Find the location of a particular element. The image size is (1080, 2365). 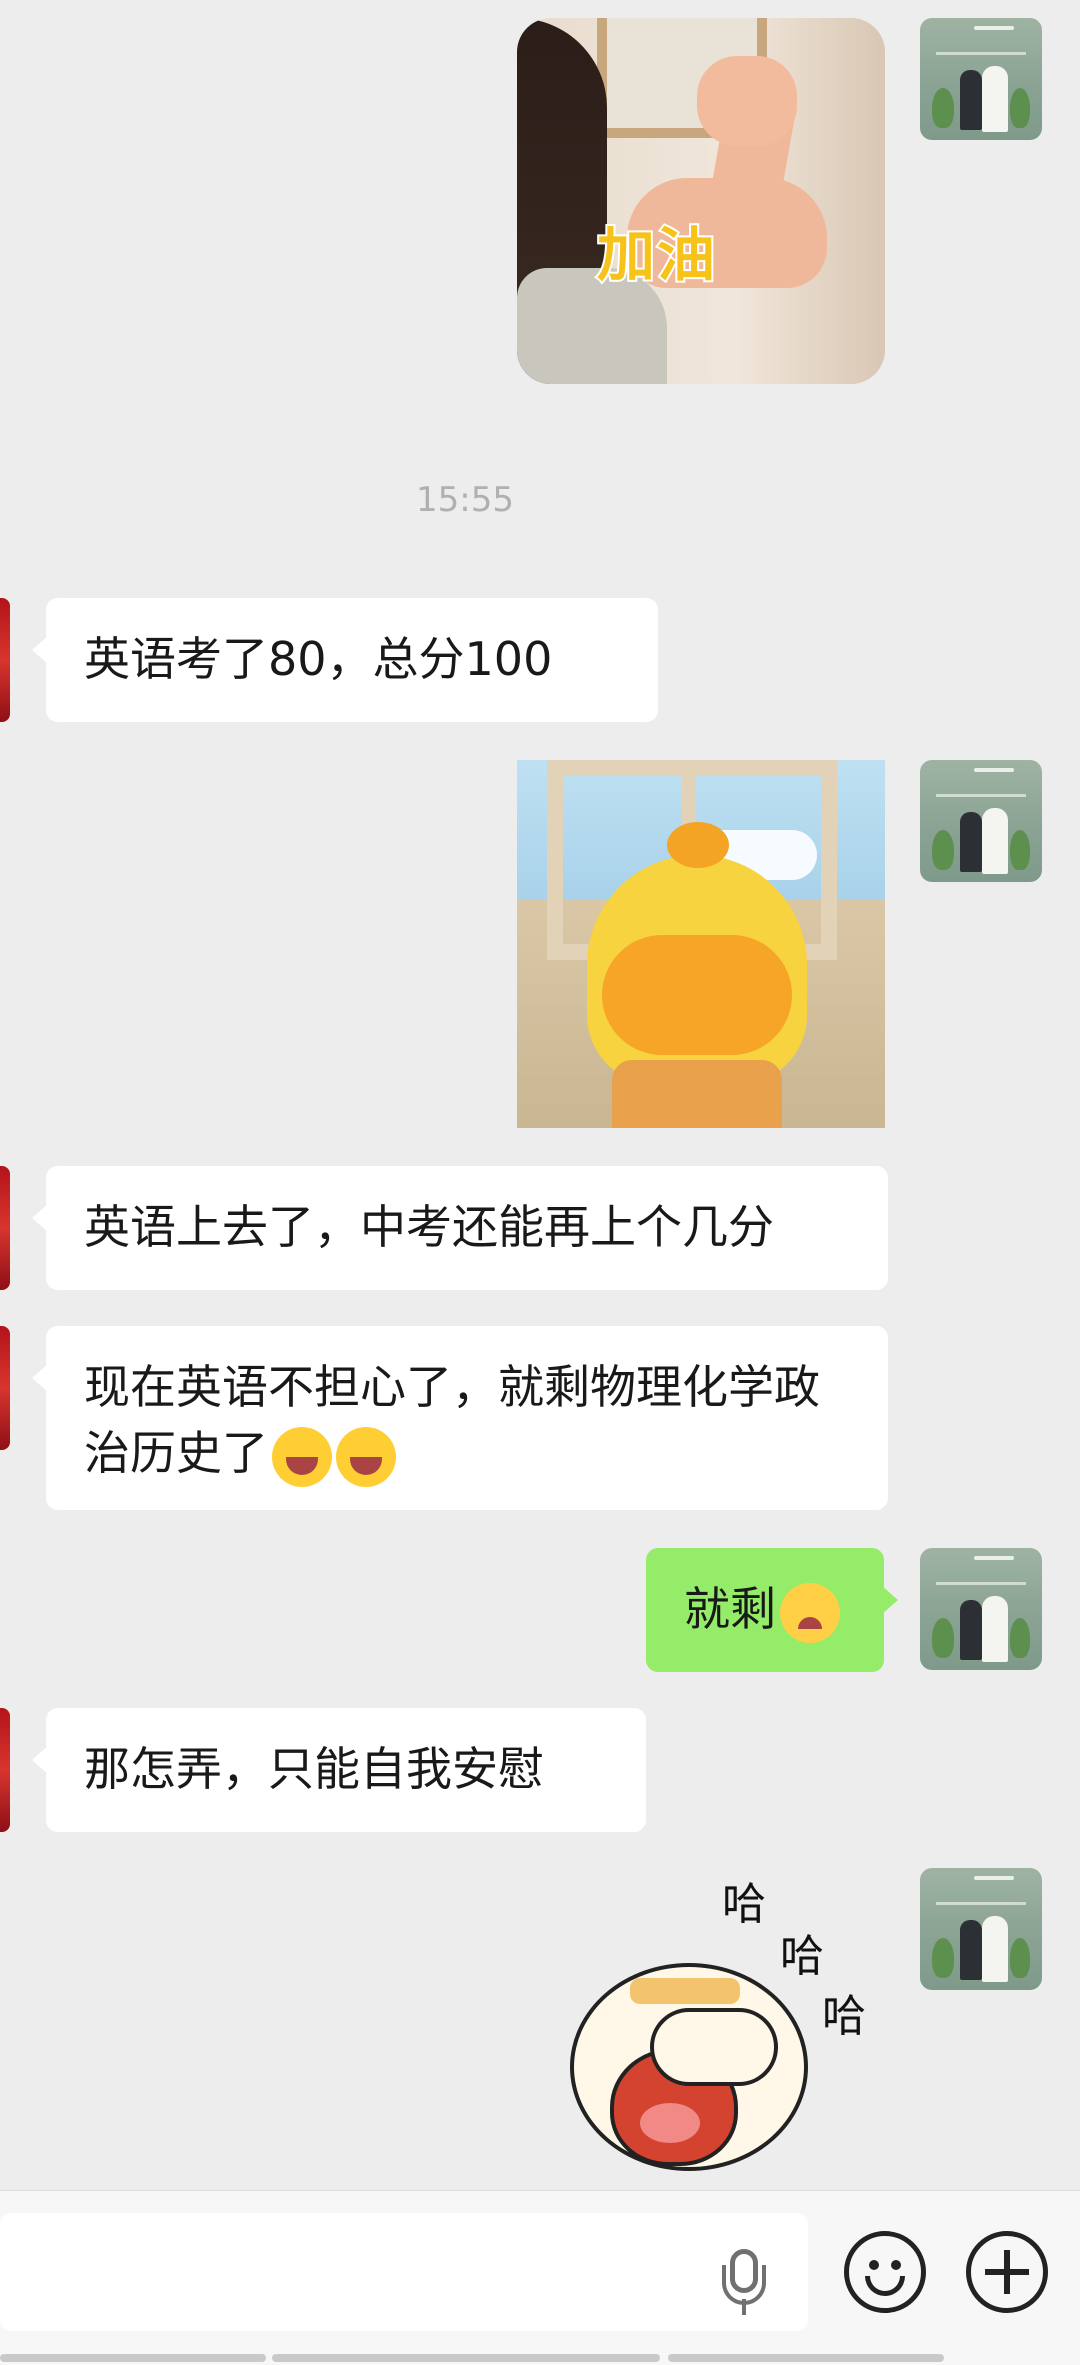

message-bubble-left: 英语考了80，总分100 is located at coordinates (345, 660).